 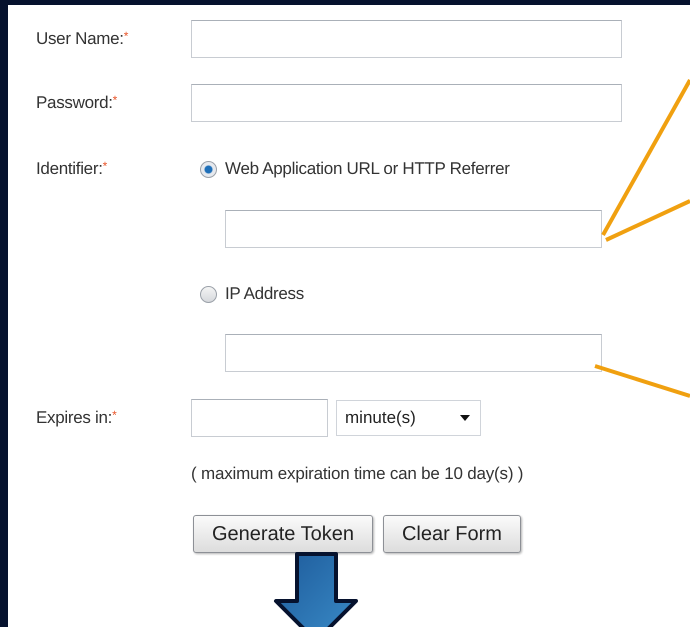 What do you see at coordinates (77, 417) in the screenshot?
I see `field-label: Expires in:*` at bounding box center [77, 417].